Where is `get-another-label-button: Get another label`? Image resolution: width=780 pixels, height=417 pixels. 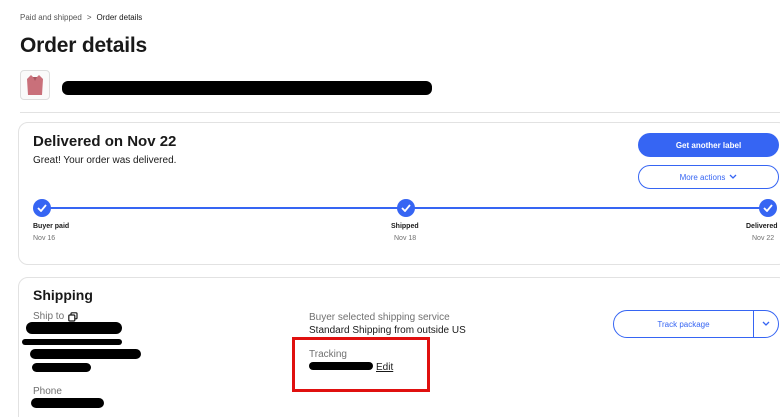 get-another-label-button: Get another label is located at coordinates (708, 145).